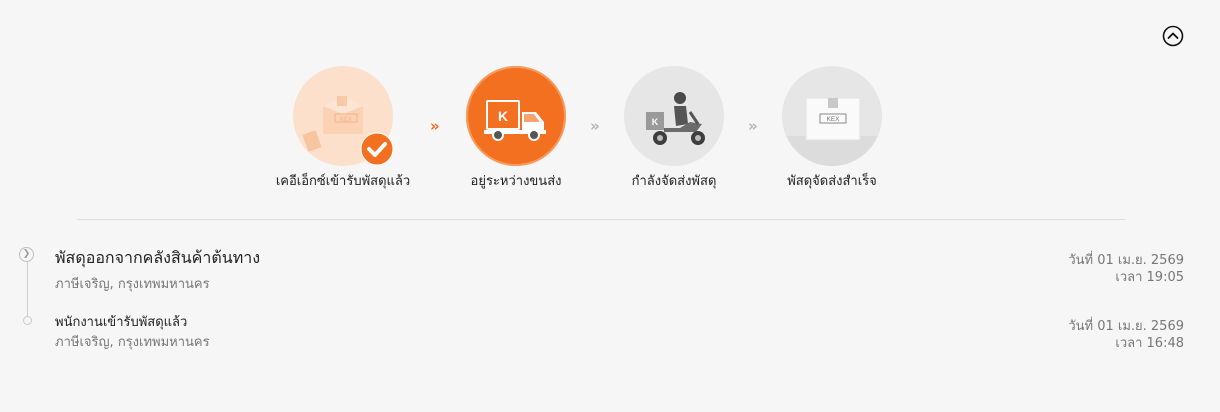  I want to click on event-title: พัสดุออกจากคลังสินค้าต้นทาง, so click(158, 257).